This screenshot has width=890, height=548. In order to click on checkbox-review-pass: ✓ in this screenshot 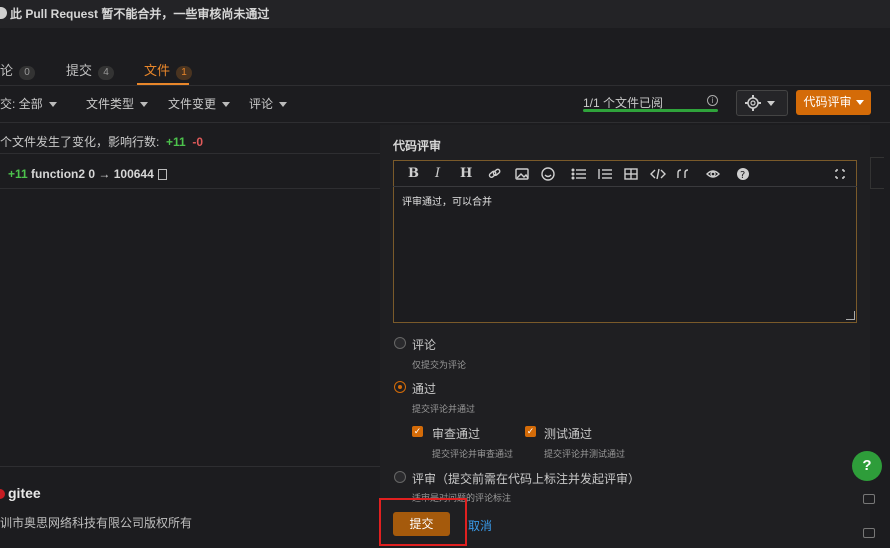, I will do `click(417, 431)`.